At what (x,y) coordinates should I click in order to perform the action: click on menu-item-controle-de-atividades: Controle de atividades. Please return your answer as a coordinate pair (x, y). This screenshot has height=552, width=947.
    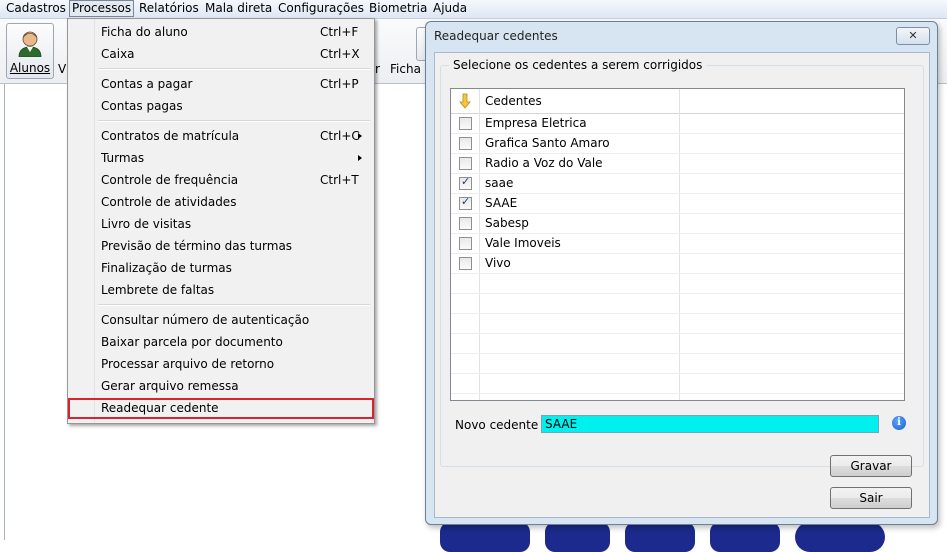
    Looking at the image, I should click on (235, 202).